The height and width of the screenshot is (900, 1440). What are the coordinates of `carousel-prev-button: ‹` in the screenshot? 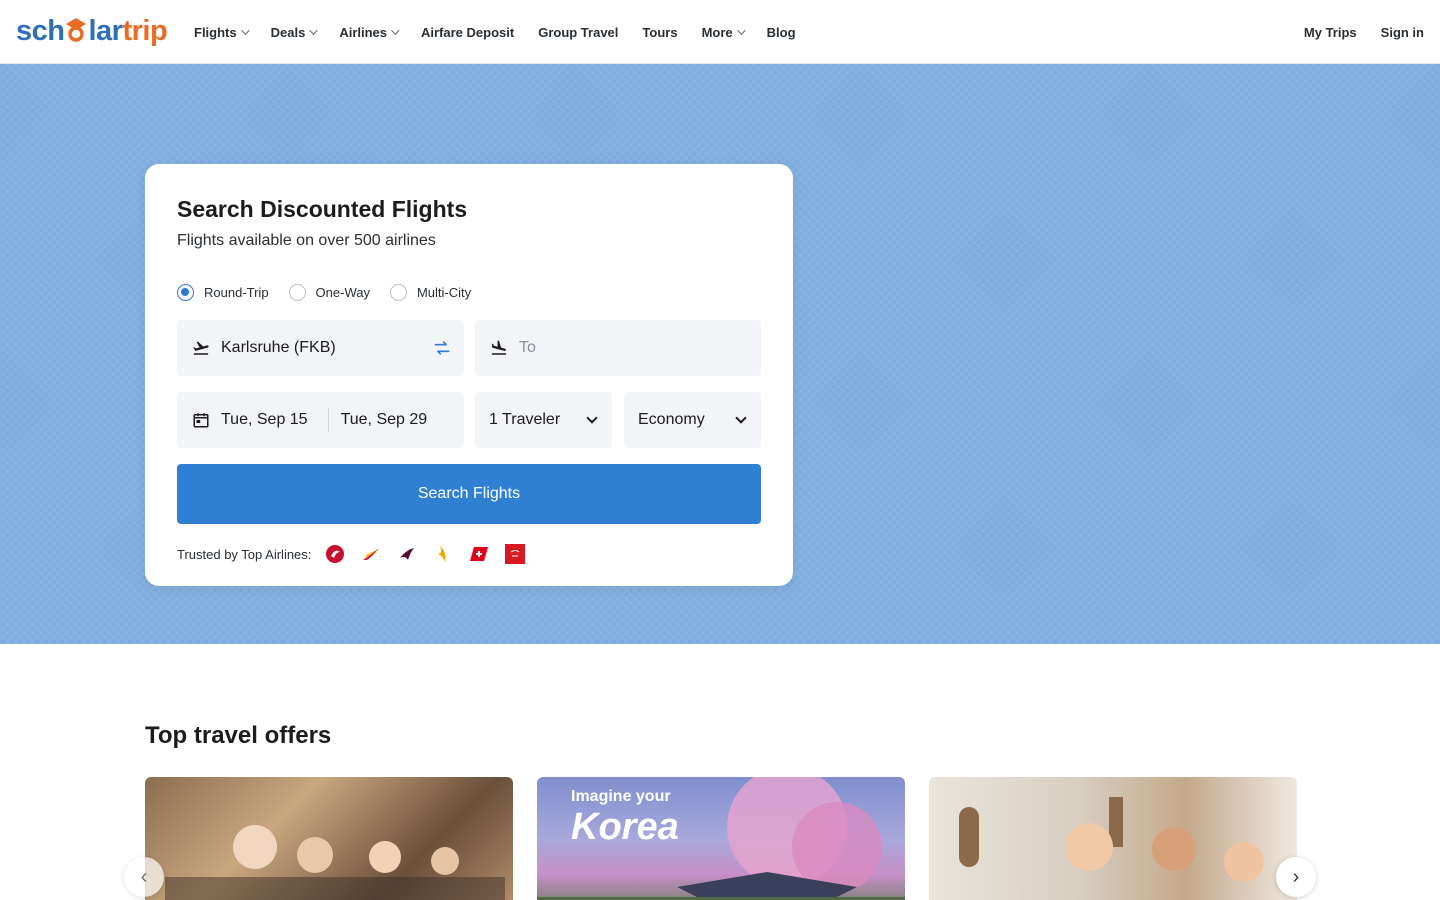 It's located at (144, 877).